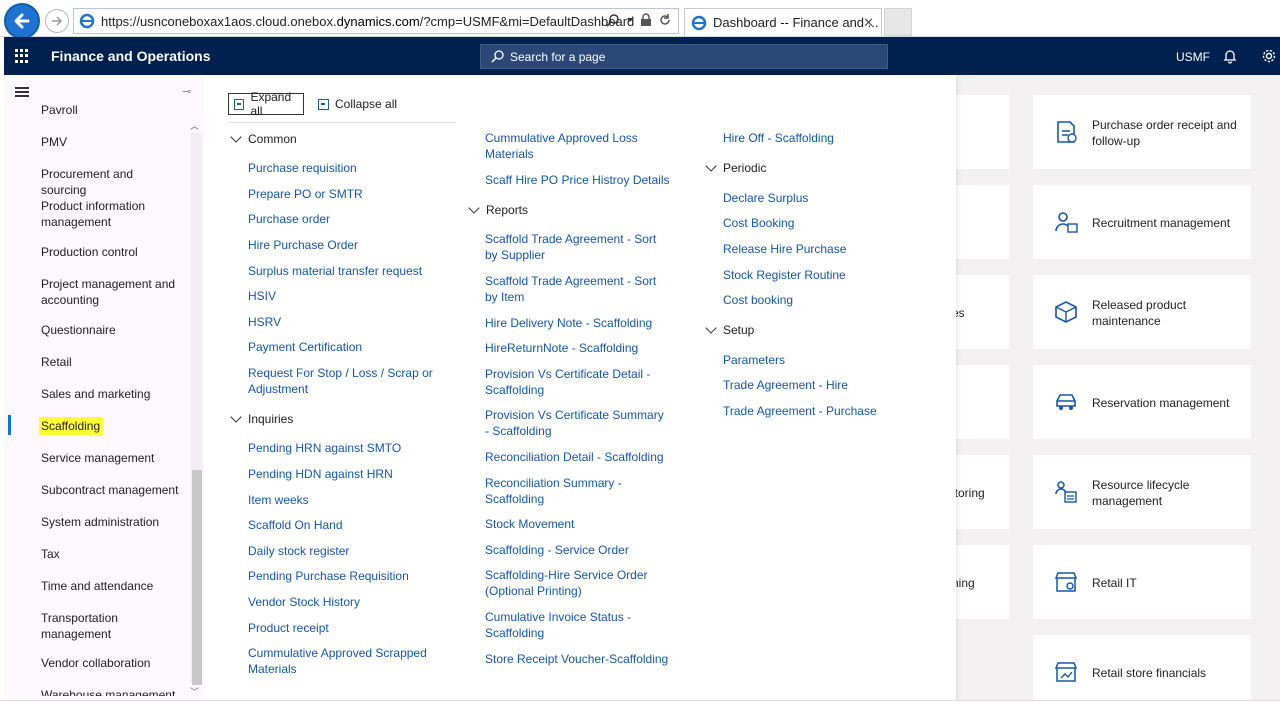 Image resolution: width=1280 pixels, height=720 pixels. I want to click on dropdown-icon, so click(630, 20).